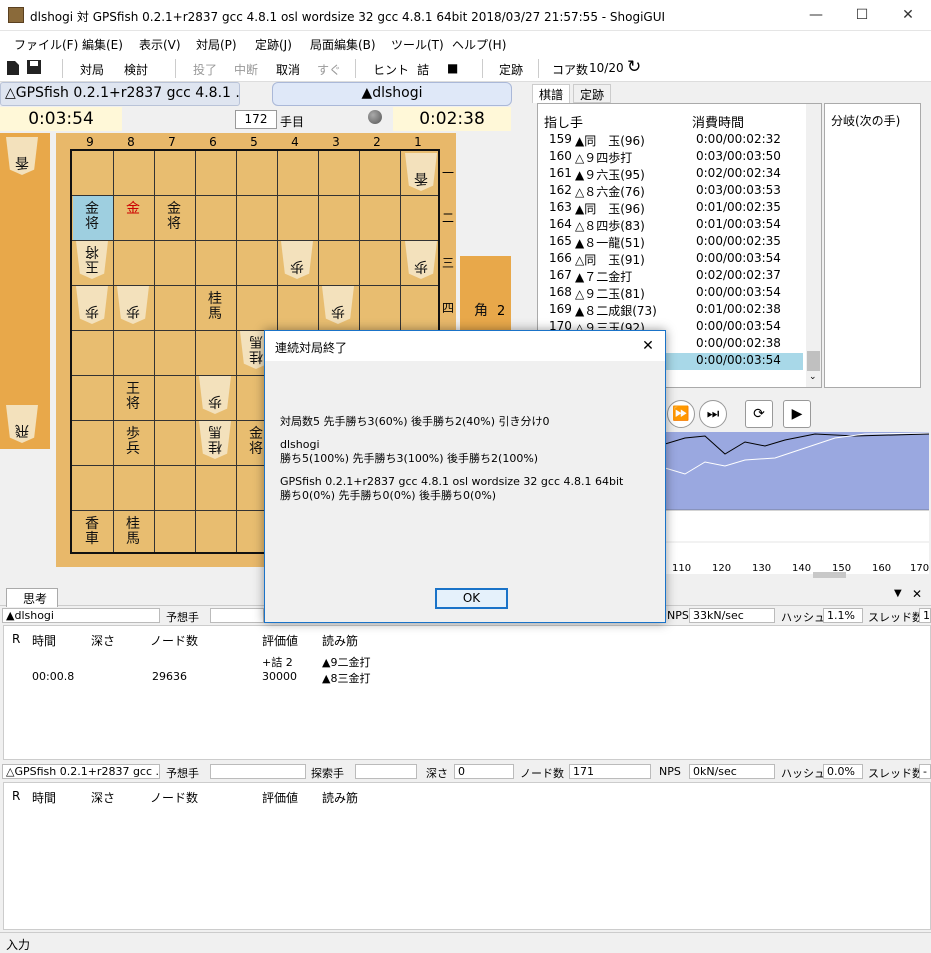 This screenshot has width=931, height=953. I want to click on kifu-move: ▲同 玉(96), so click(610, 141).